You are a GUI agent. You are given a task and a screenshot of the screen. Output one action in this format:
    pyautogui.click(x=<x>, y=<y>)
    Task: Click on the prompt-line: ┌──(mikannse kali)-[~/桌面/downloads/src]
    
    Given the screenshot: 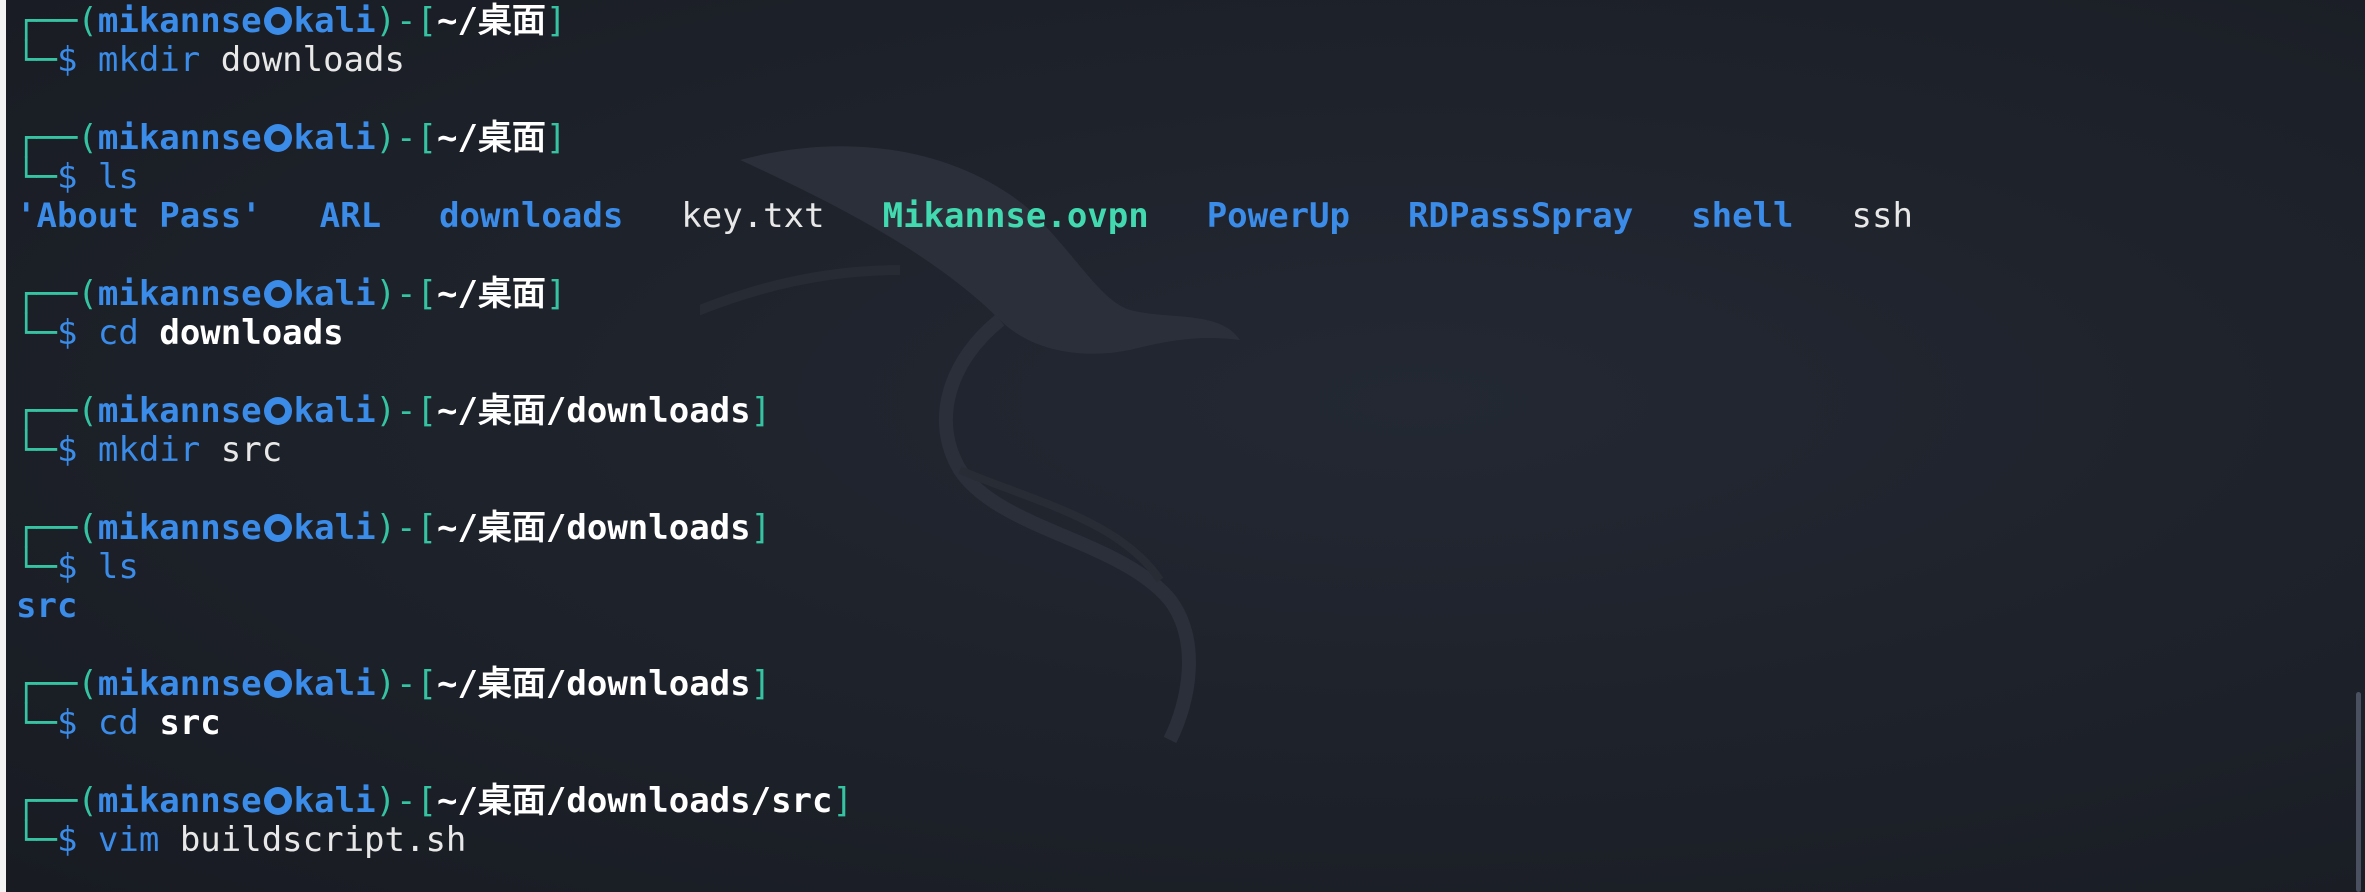 What is the action you would take?
    pyautogui.click(x=993, y=801)
    